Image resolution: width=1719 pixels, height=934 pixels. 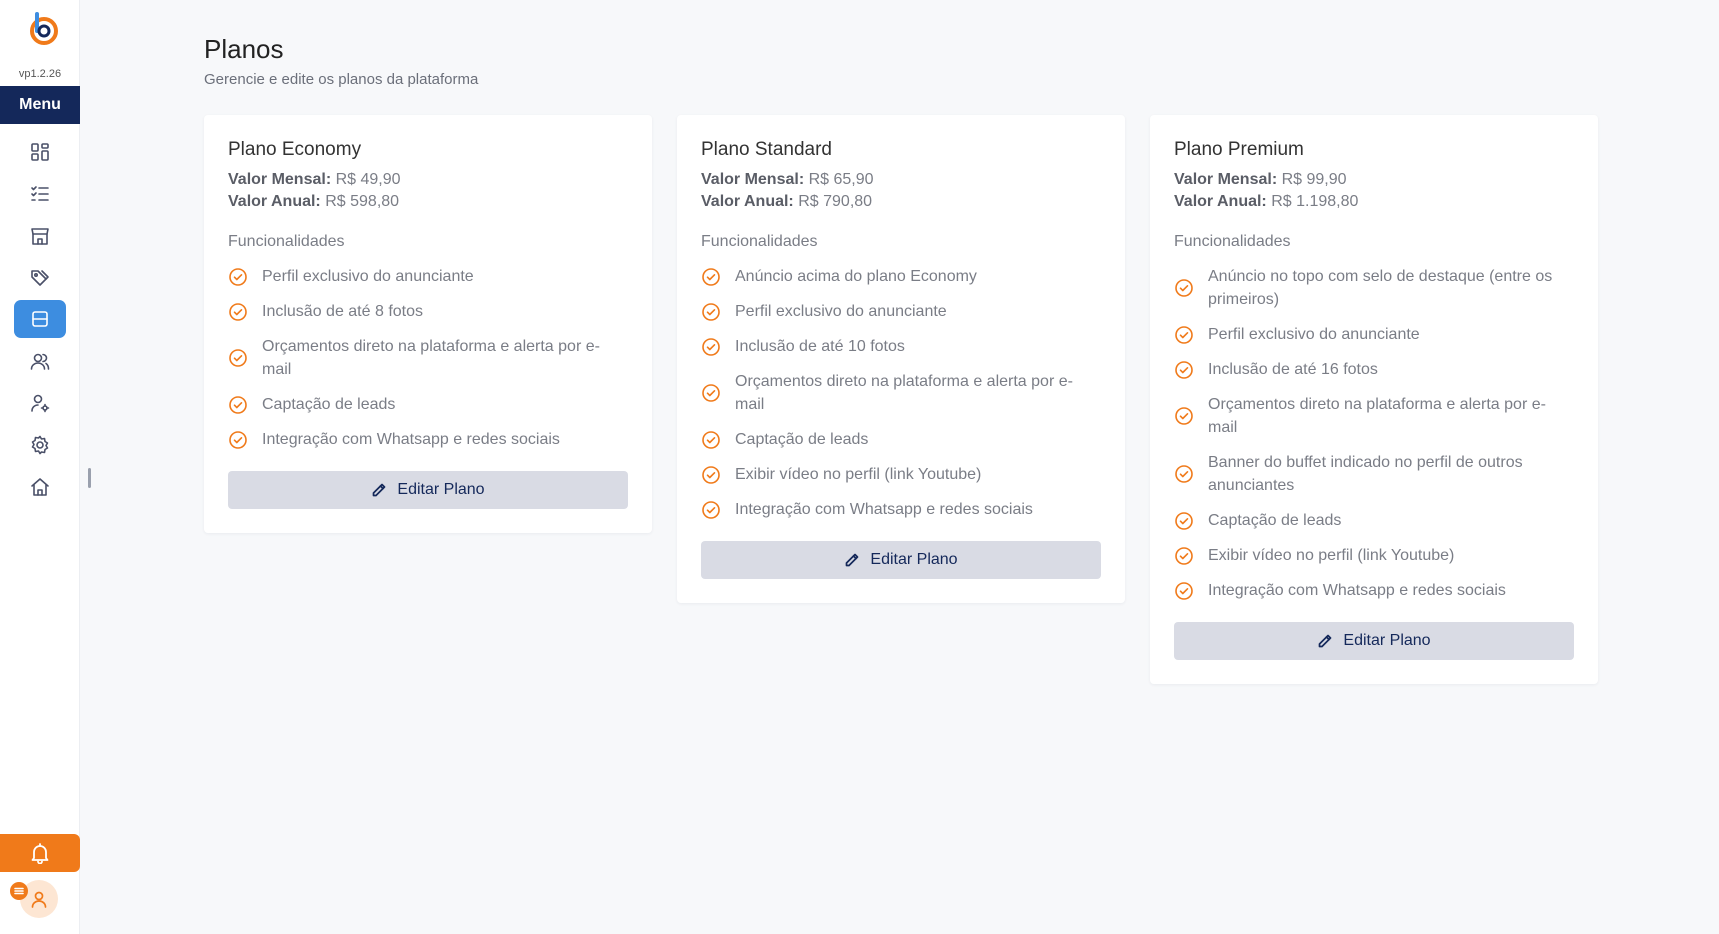 I want to click on checklist-icon, so click(x=40, y=193).